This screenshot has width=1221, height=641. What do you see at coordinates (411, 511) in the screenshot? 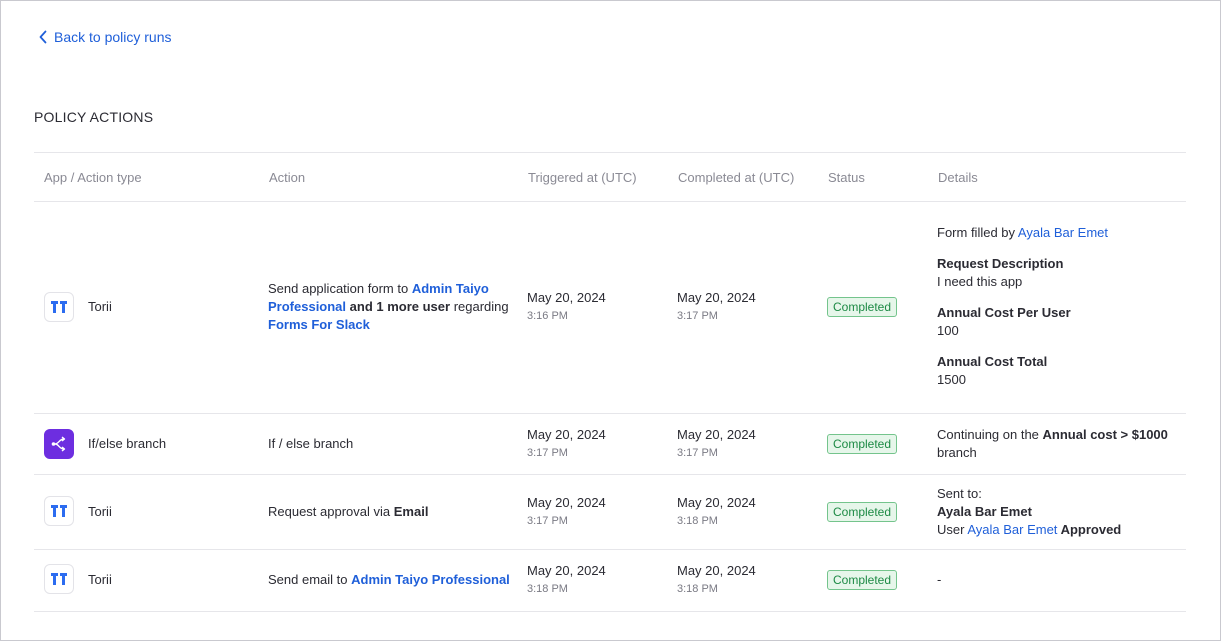
I see `approval-channel: Email` at bounding box center [411, 511].